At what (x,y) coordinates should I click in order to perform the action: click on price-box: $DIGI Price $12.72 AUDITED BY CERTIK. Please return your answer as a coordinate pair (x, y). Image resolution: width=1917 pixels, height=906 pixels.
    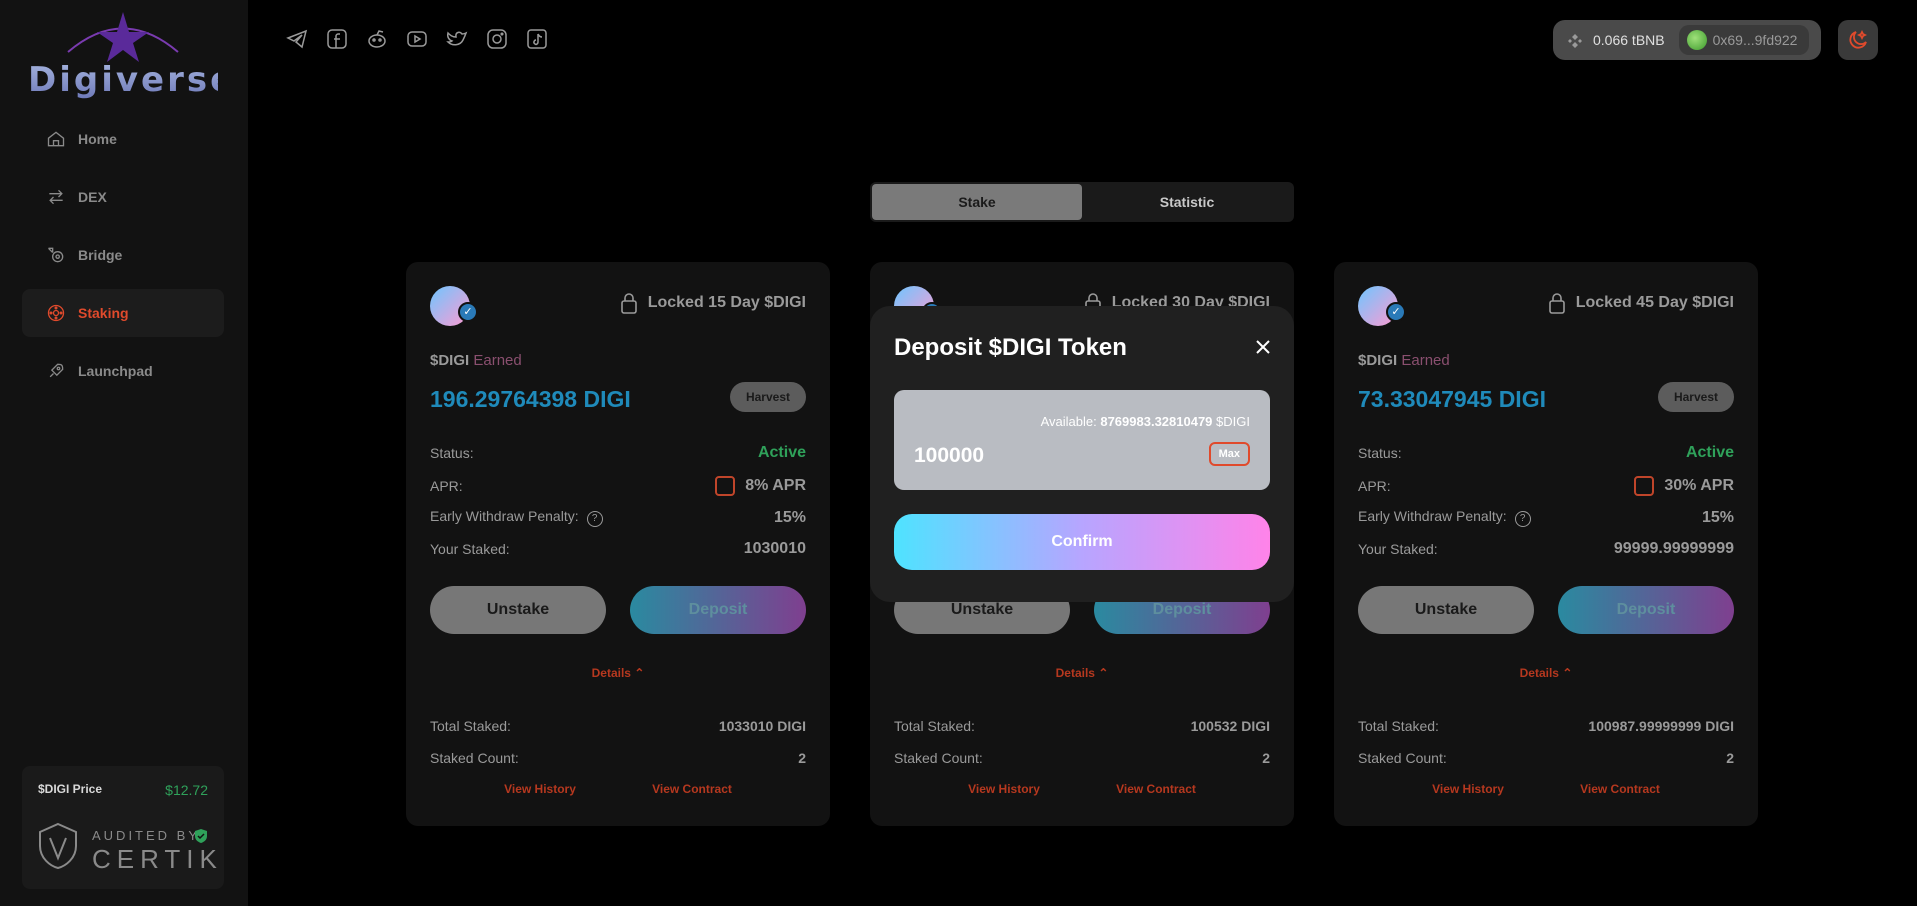
    Looking at the image, I should click on (123, 827).